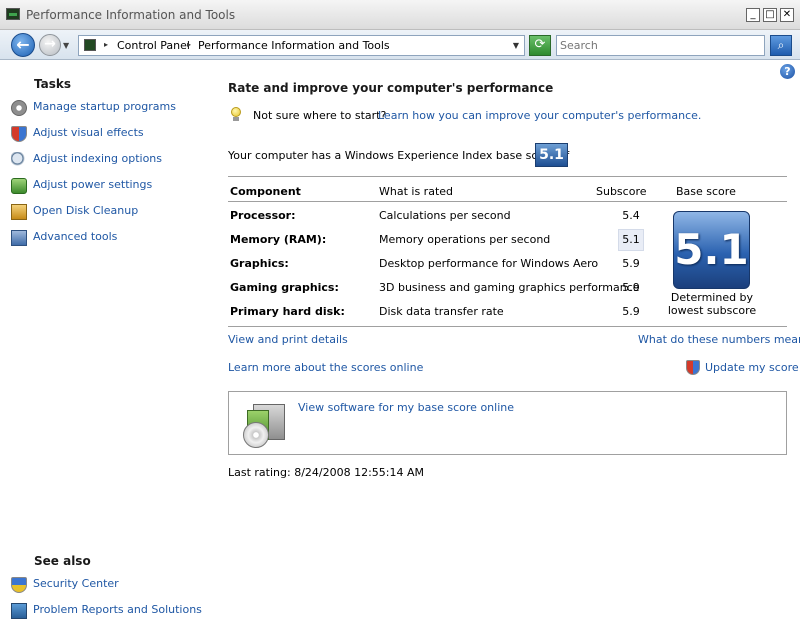 This screenshot has width=800, height=642. Describe the element at coordinates (294, 45) in the screenshot. I see `breadcrumb-performance: Performance Information and Tools` at that location.